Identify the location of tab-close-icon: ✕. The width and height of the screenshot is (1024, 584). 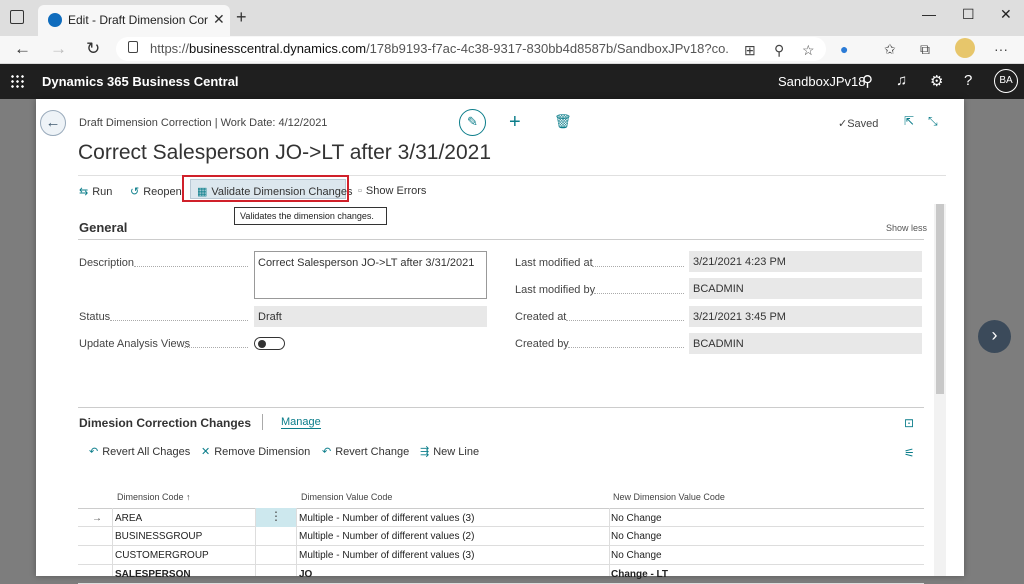
(219, 19).